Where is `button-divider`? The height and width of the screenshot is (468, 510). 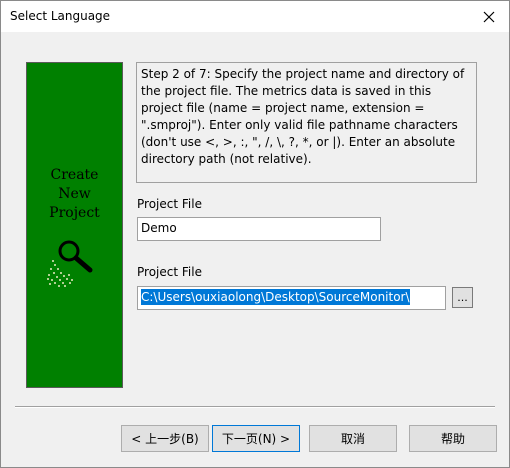
button-divider is located at coordinates (255, 407).